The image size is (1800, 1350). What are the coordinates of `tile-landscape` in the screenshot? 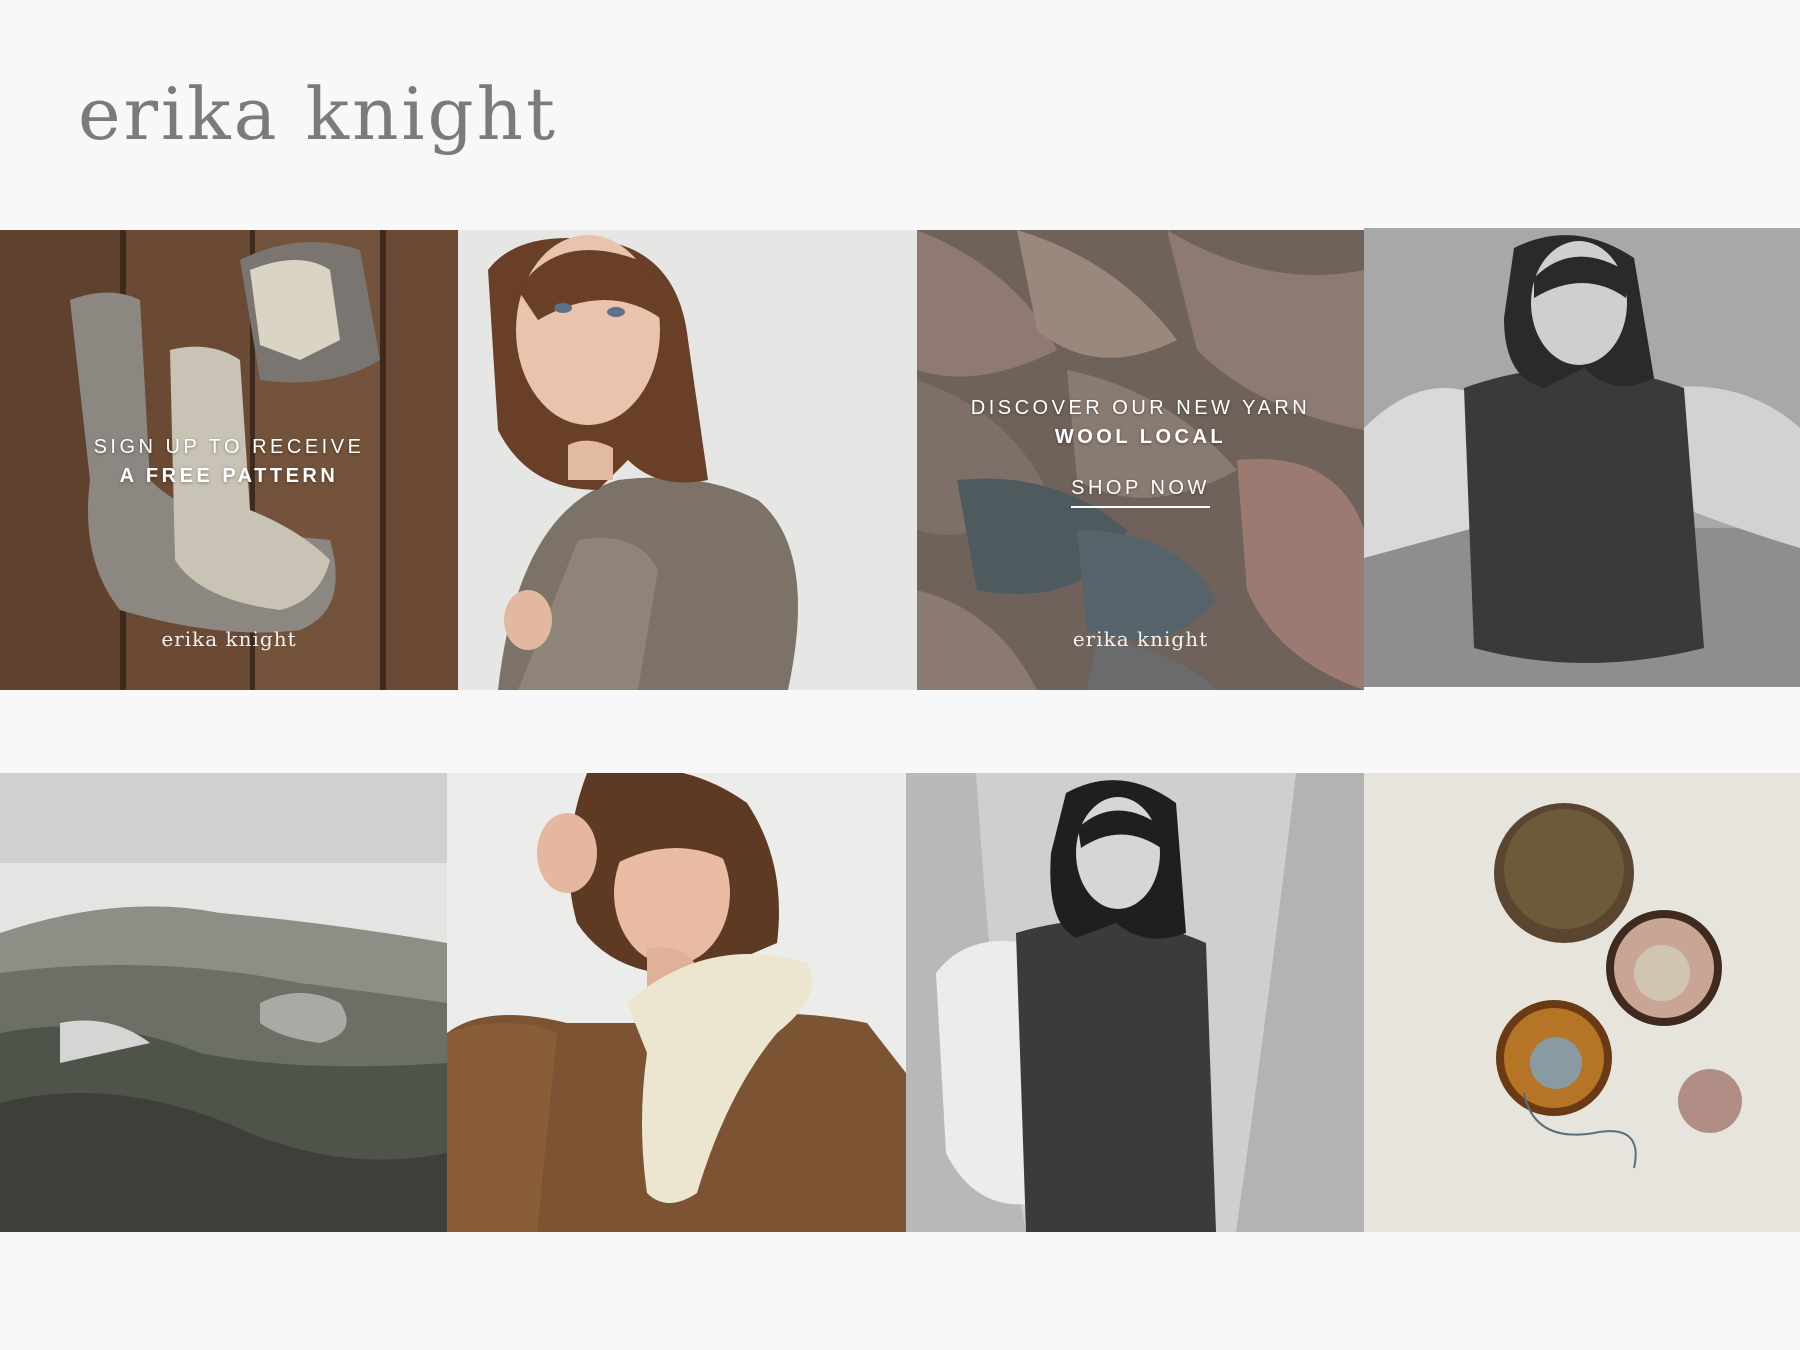 It's located at (223, 1002).